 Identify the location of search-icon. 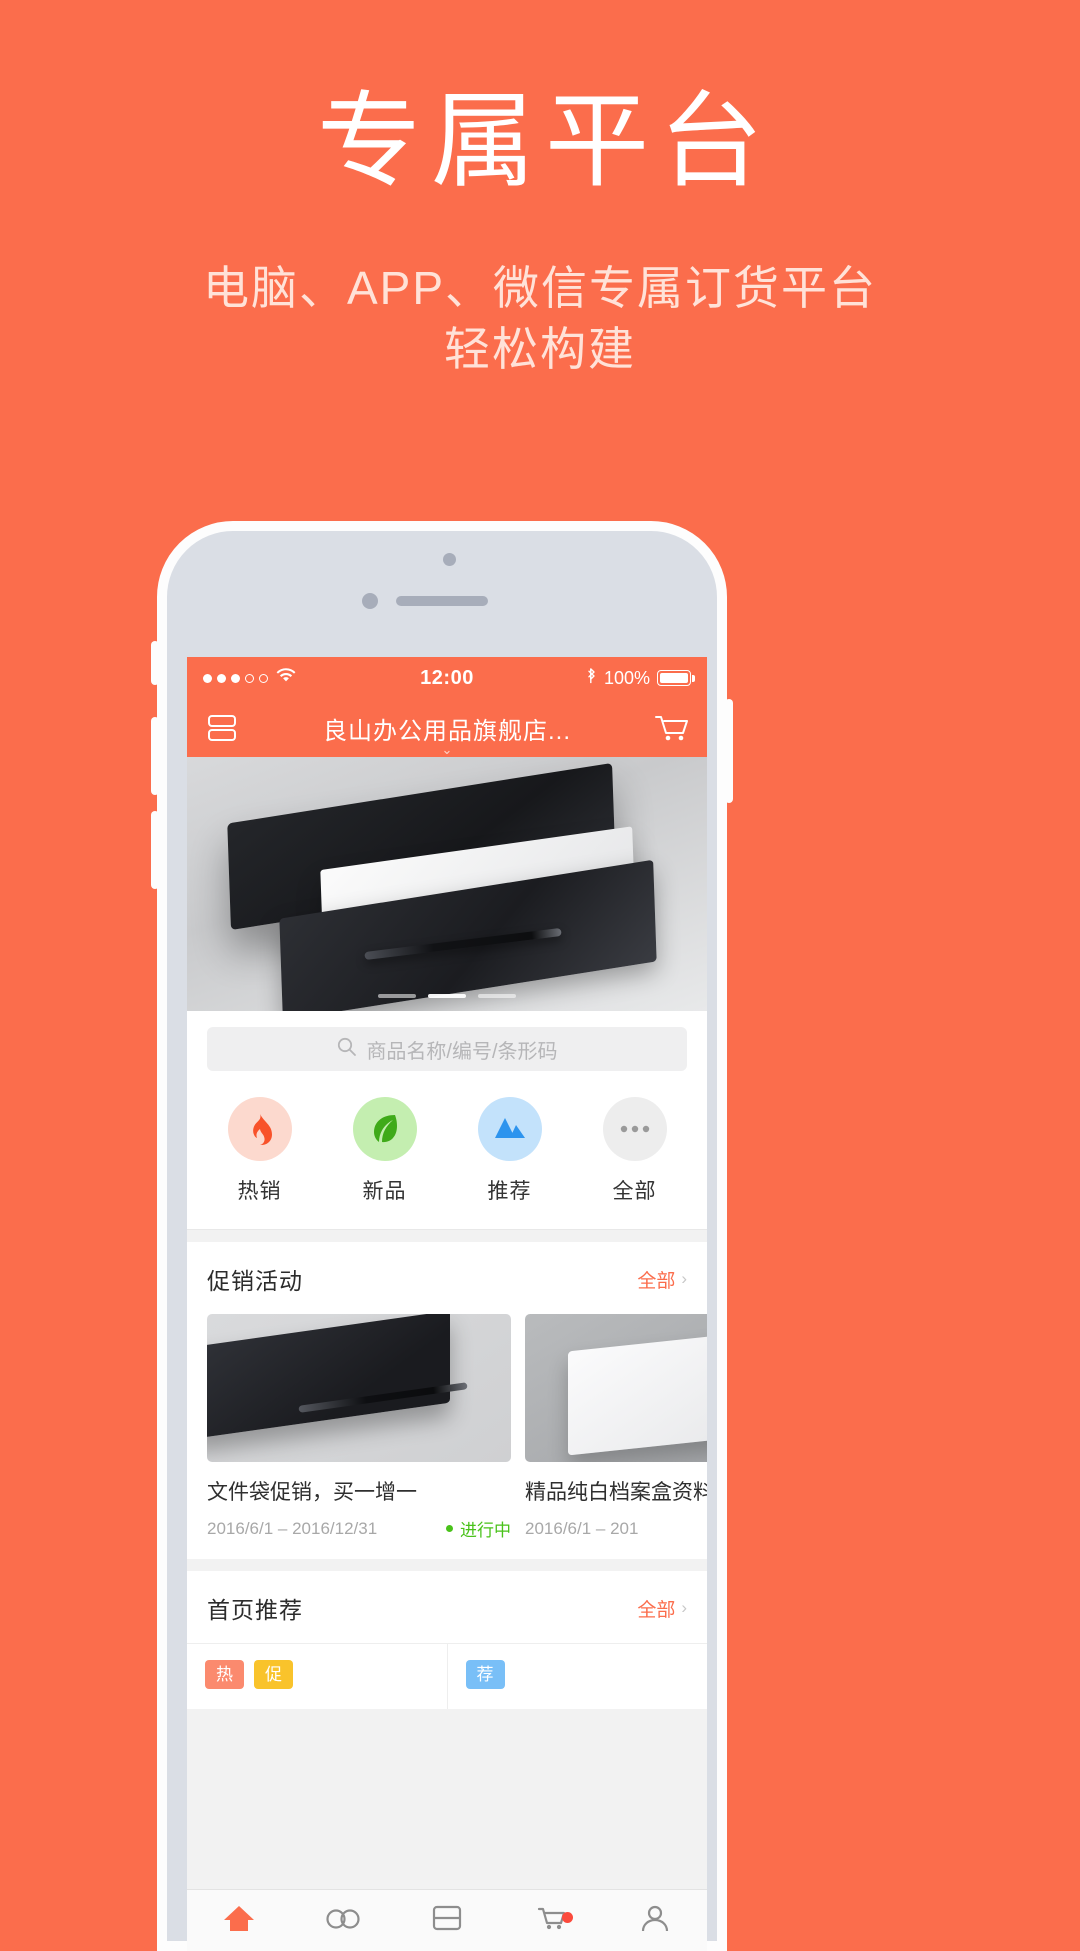
(346, 1049).